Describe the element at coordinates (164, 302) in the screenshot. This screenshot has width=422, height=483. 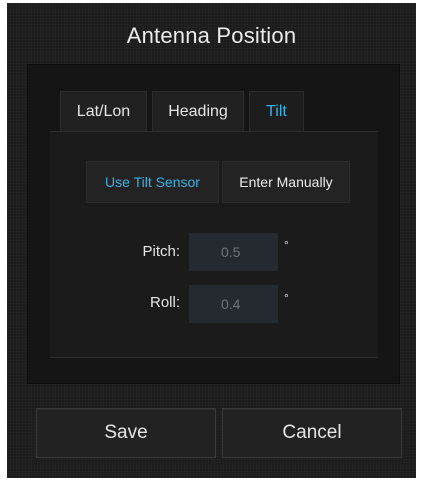
I see `roll-label: Roll:` at that location.